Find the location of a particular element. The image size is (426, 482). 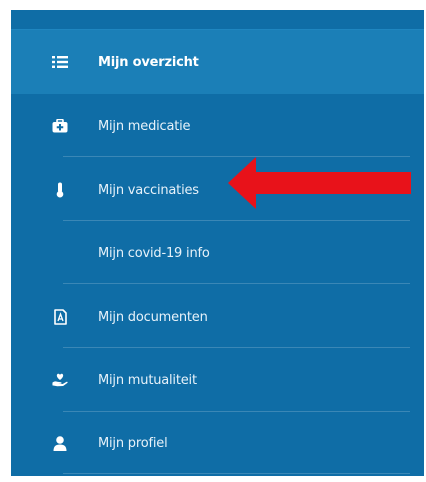

sidebar-item-label: Mijn profiel is located at coordinates (133, 443).